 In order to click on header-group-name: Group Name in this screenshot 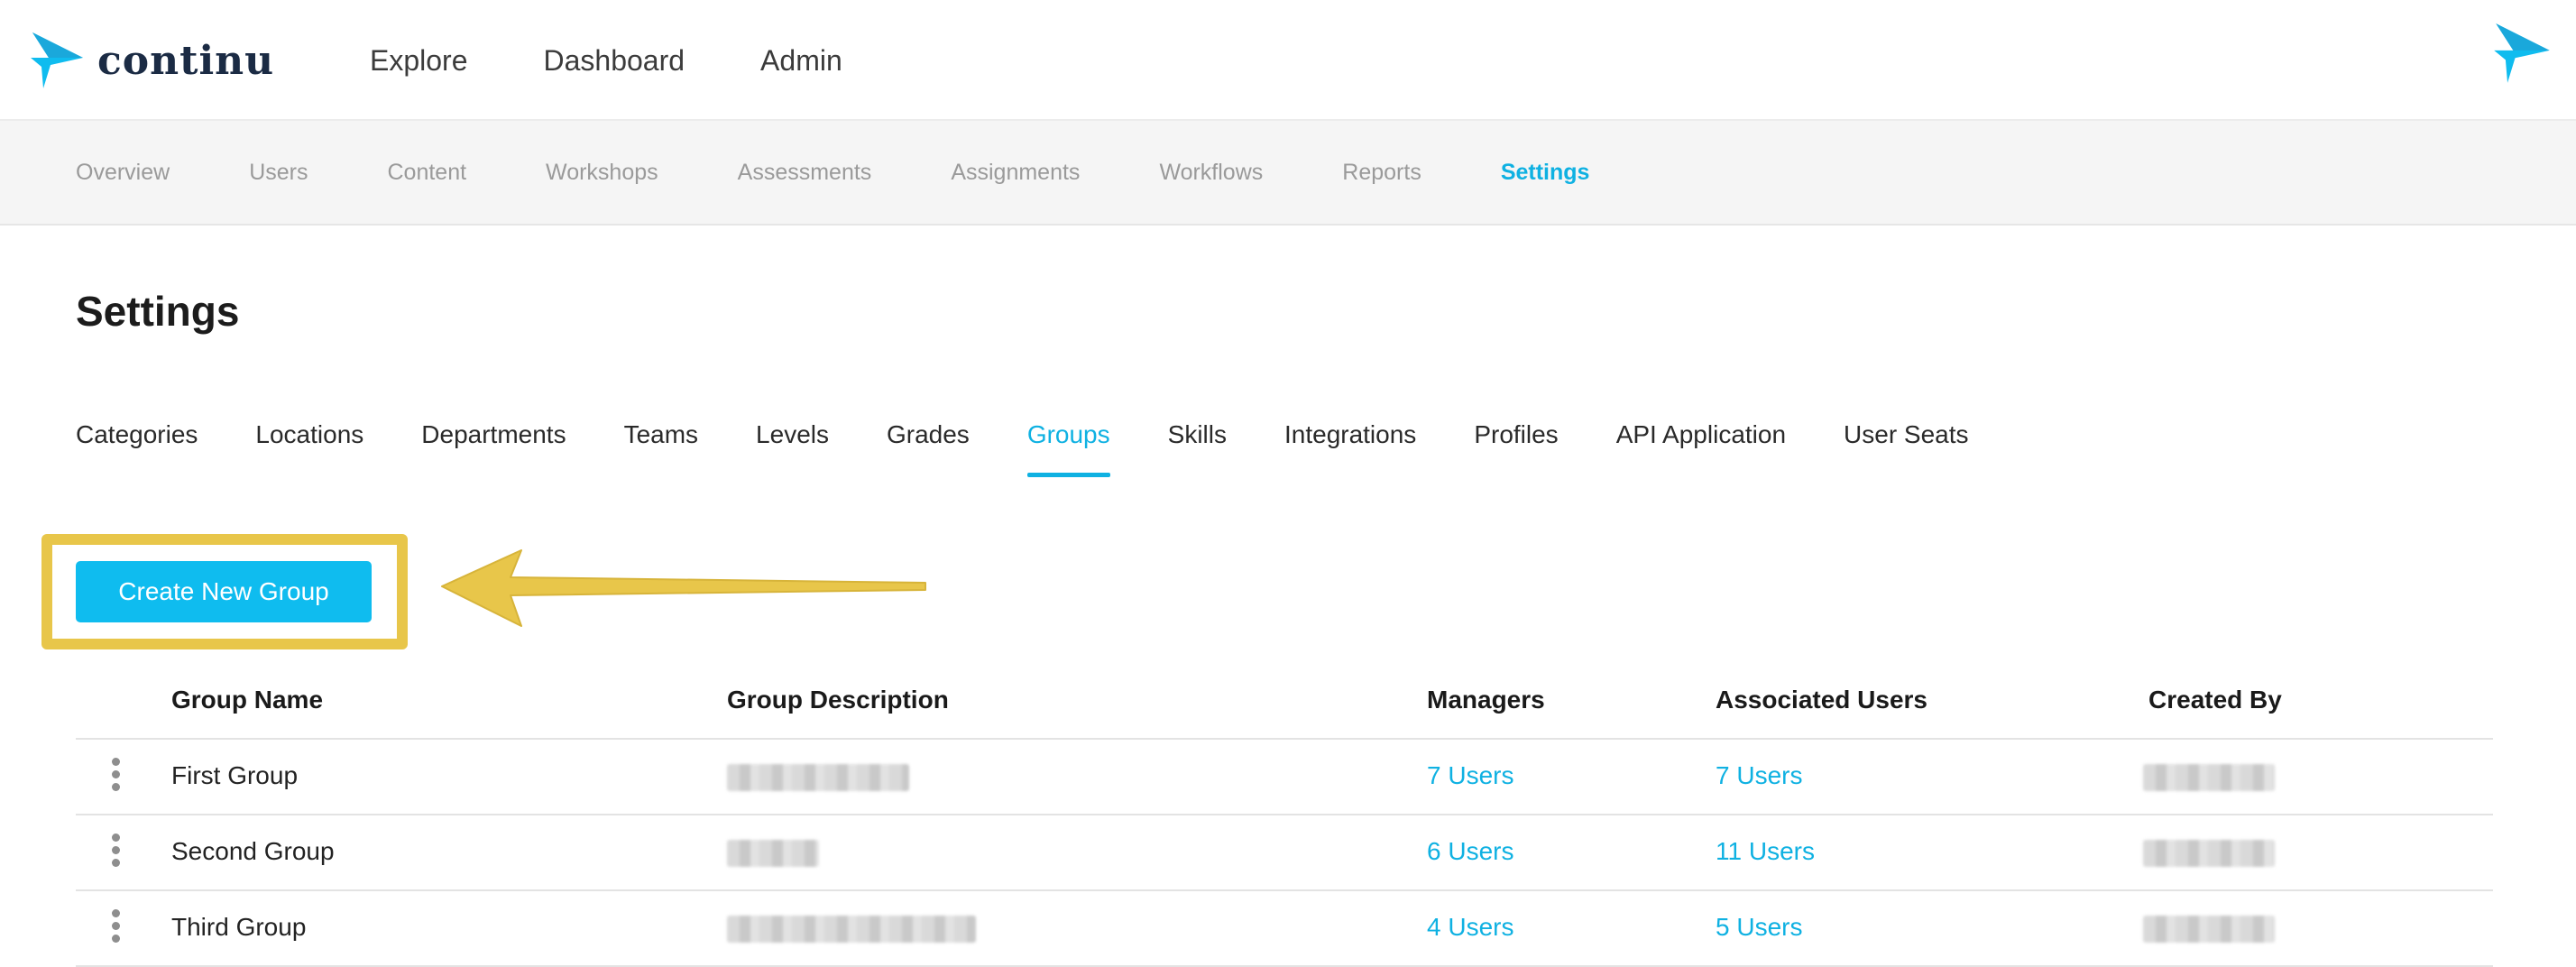, I will do `click(247, 700)`.